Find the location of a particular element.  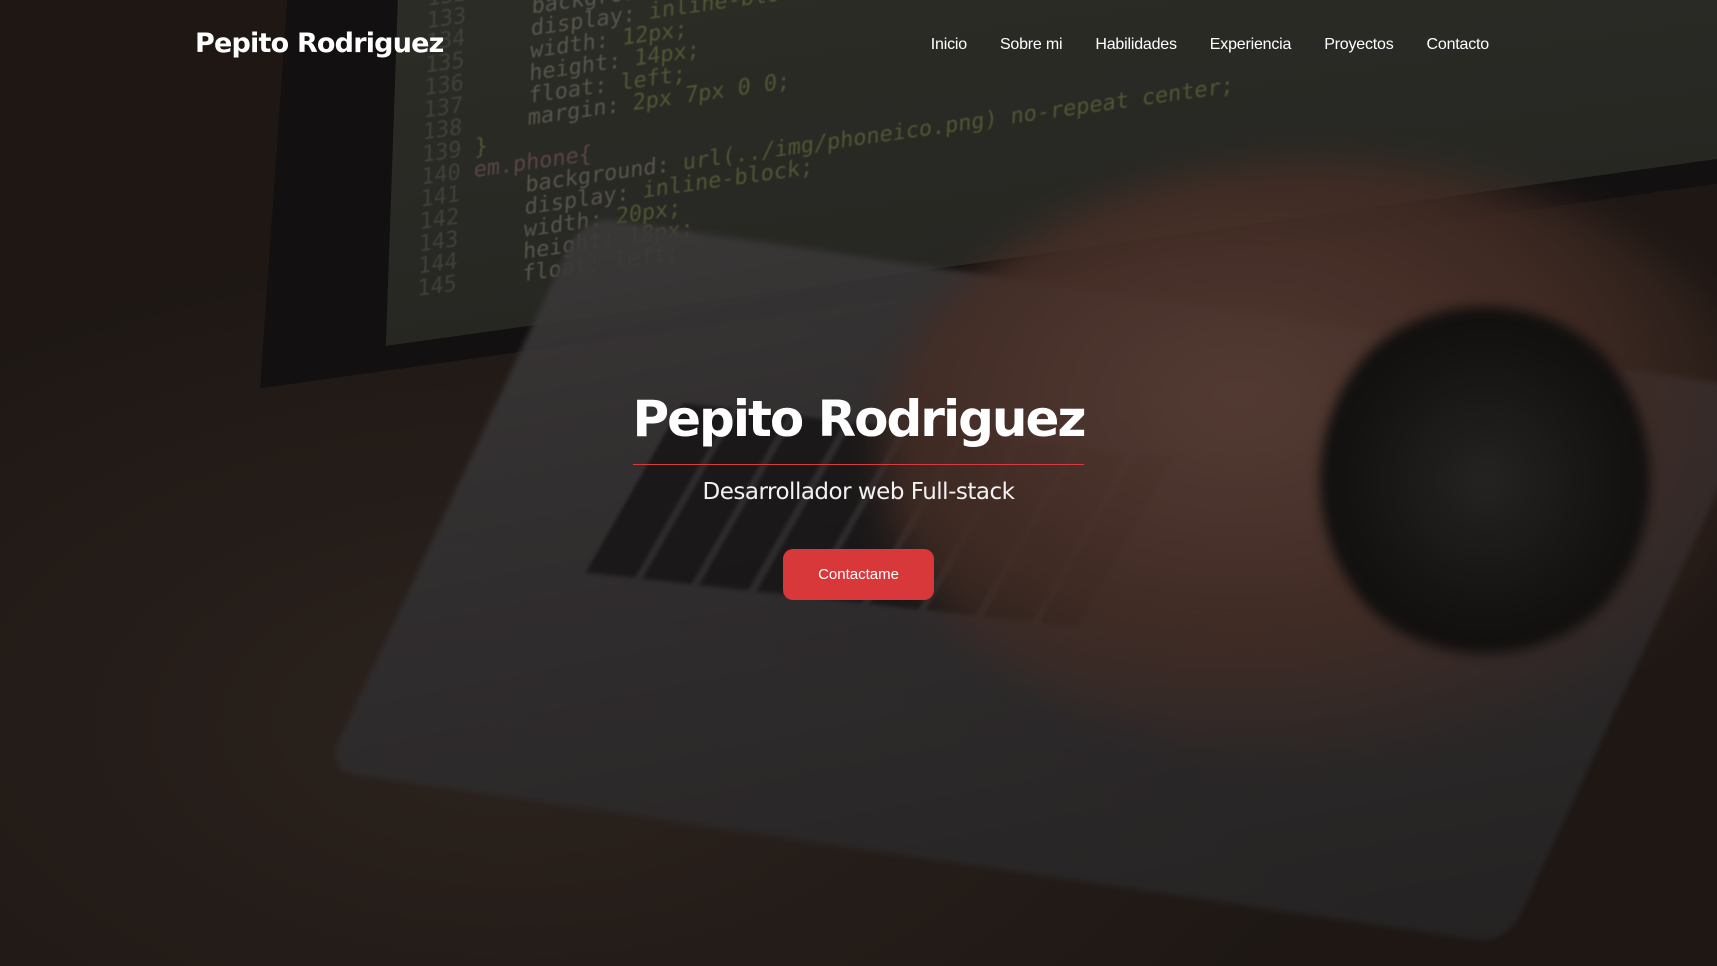

nav-item-experiencia: Experiencia is located at coordinates (1251, 45).